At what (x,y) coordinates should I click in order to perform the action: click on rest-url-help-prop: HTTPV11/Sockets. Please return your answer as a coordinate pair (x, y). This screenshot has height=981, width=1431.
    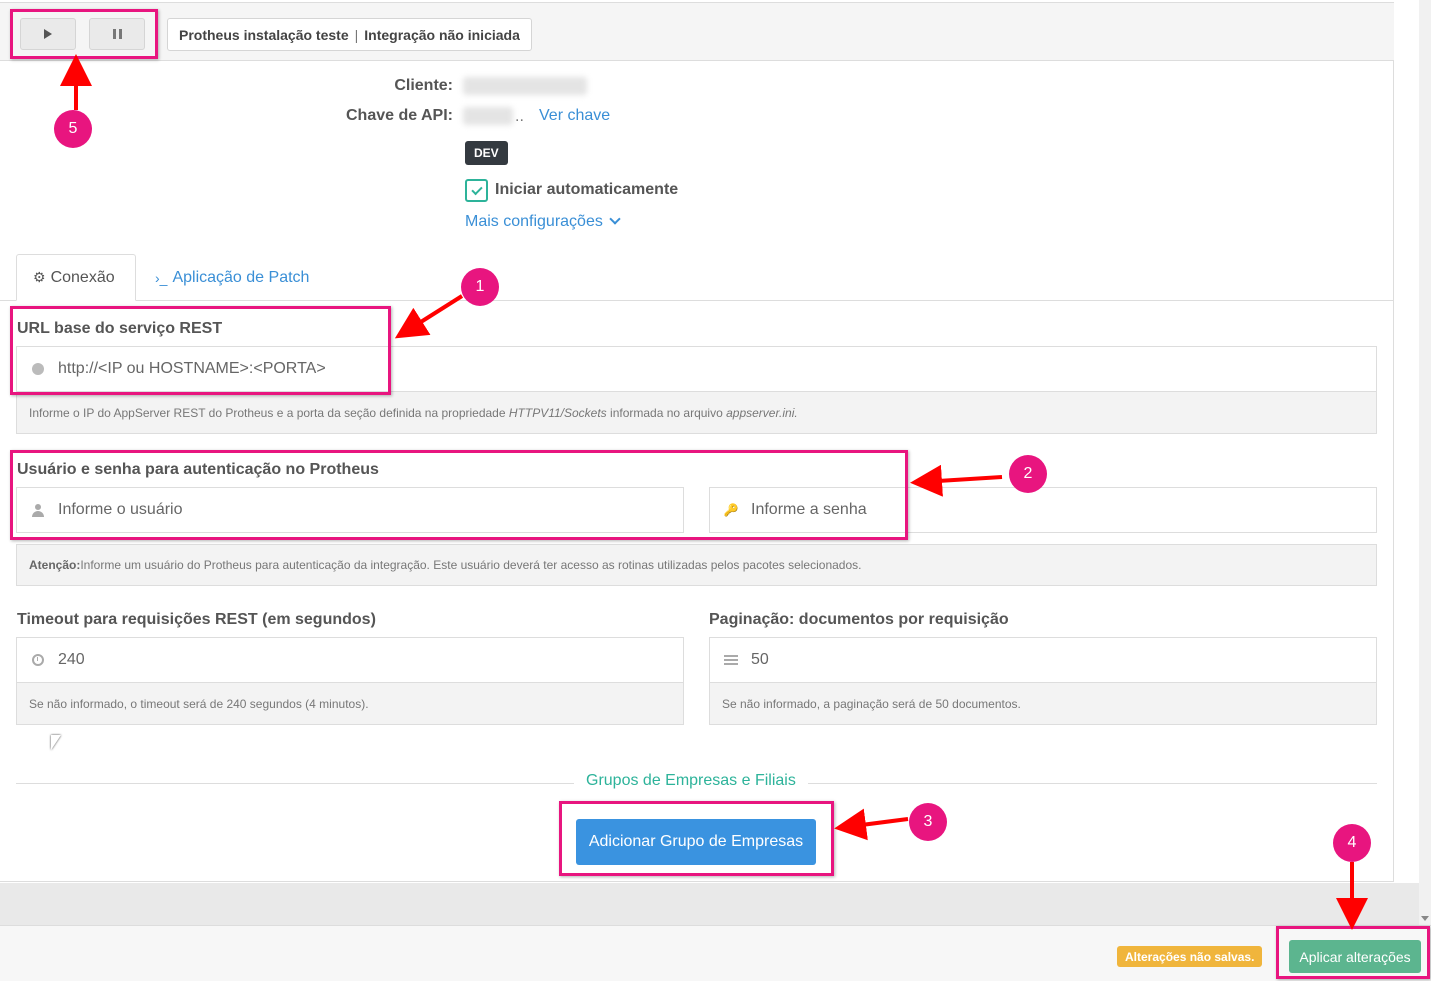
    Looking at the image, I should click on (557, 412).